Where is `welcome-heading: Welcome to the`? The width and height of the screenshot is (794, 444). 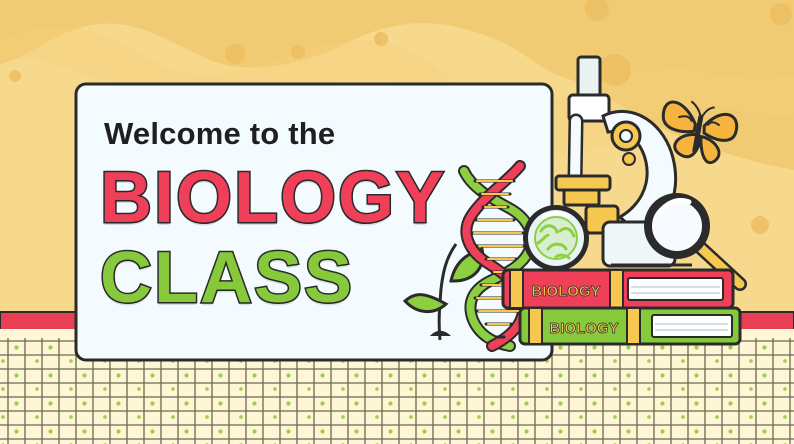 welcome-heading: Welcome to the is located at coordinates (220, 133).